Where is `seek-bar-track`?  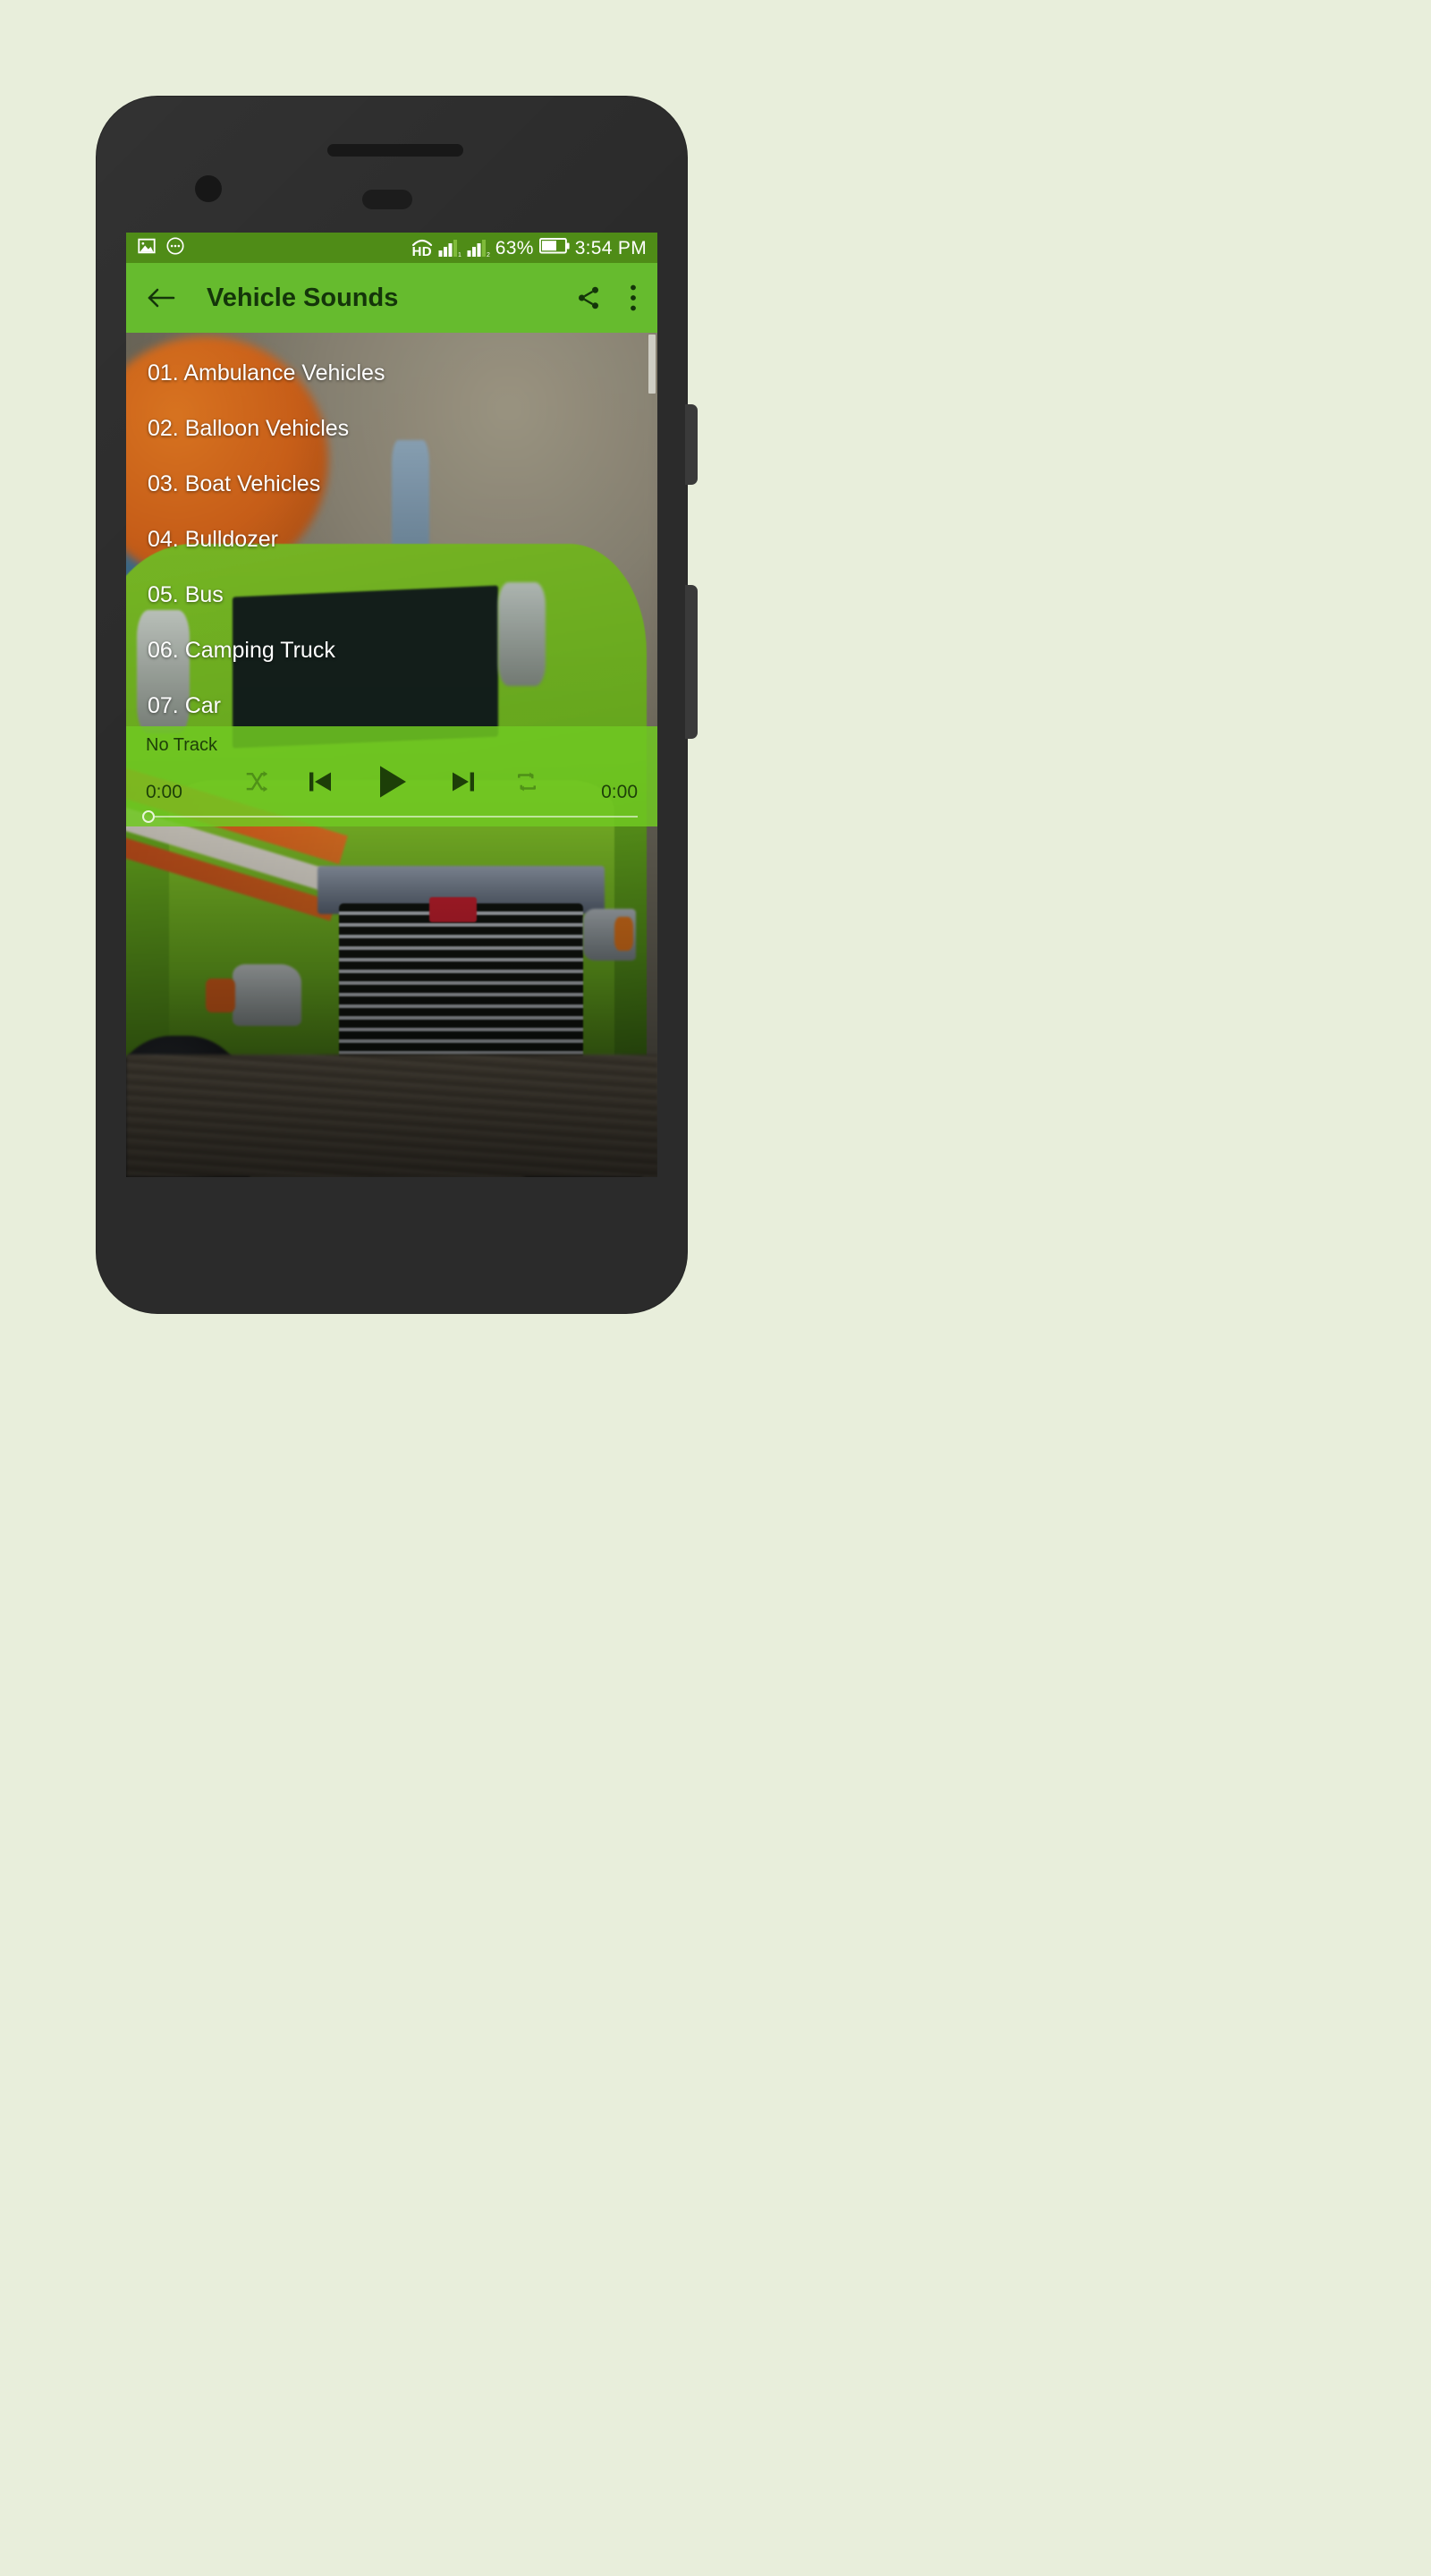
seek-bar-track is located at coordinates (397, 817).